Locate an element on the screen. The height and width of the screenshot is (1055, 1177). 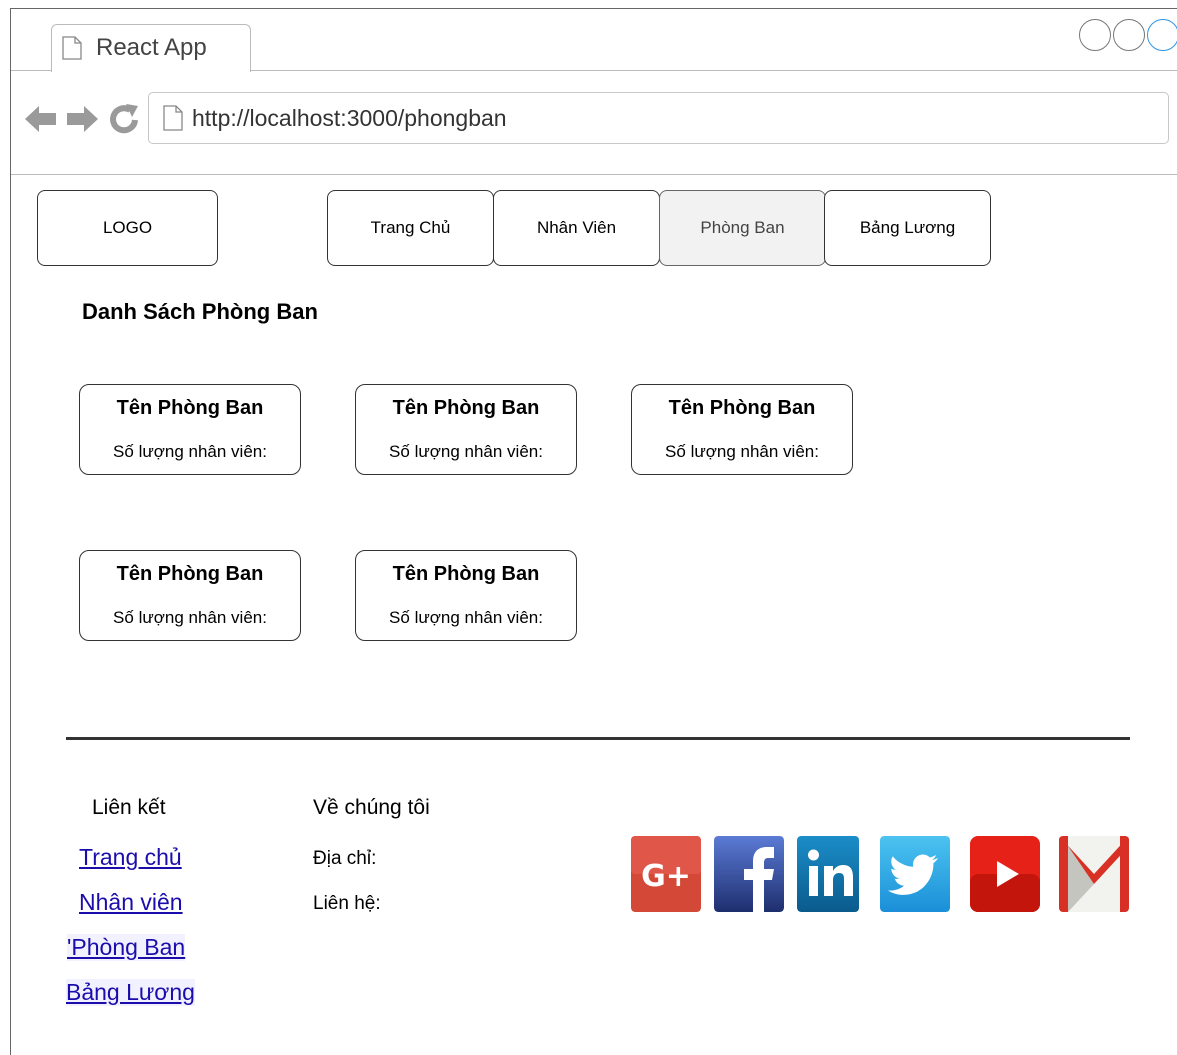
toolbar-divider is located at coordinates (594, 174).